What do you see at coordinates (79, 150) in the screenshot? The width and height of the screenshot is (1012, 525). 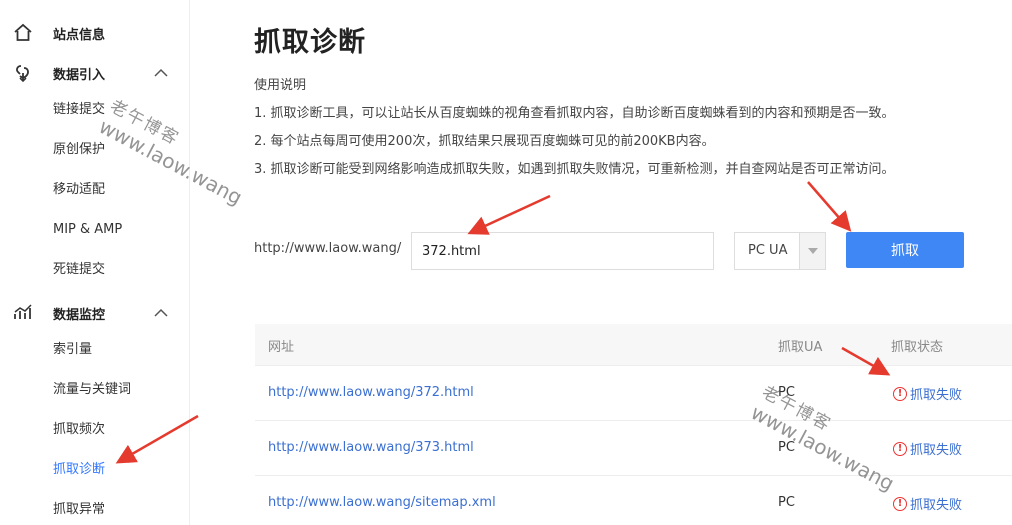 I see `sidebar-item-original-protect: 原创保护` at bounding box center [79, 150].